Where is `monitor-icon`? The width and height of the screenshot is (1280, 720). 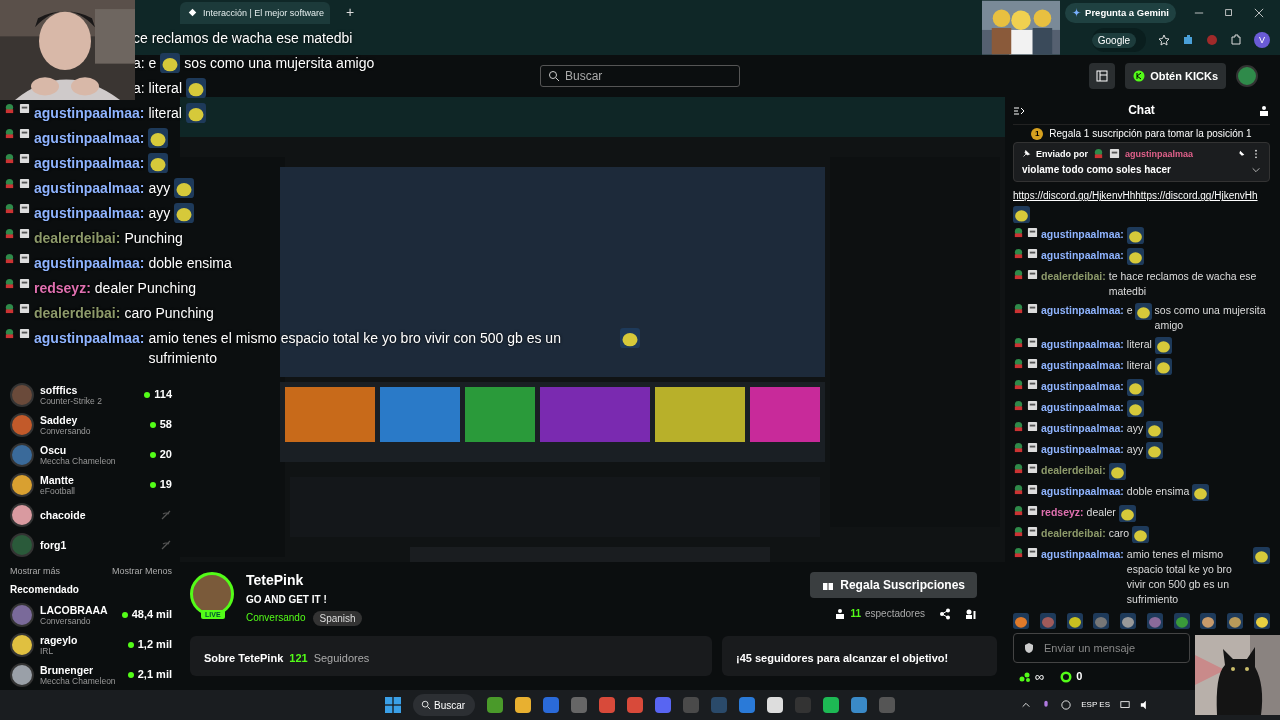
monitor-icon is located at coordinates (1125, 705).